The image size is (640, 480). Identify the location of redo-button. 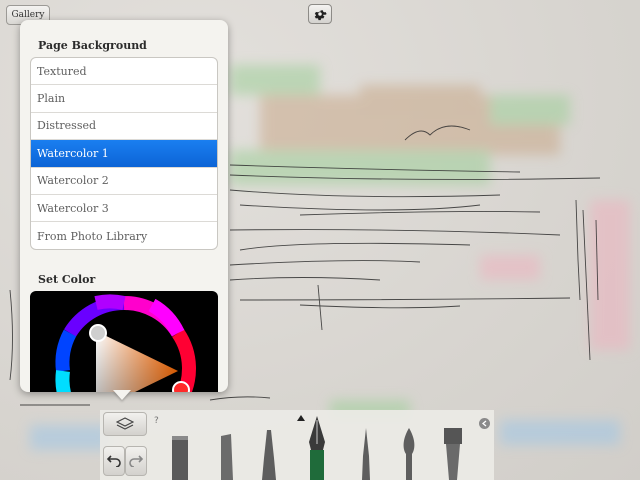
(136, 461).